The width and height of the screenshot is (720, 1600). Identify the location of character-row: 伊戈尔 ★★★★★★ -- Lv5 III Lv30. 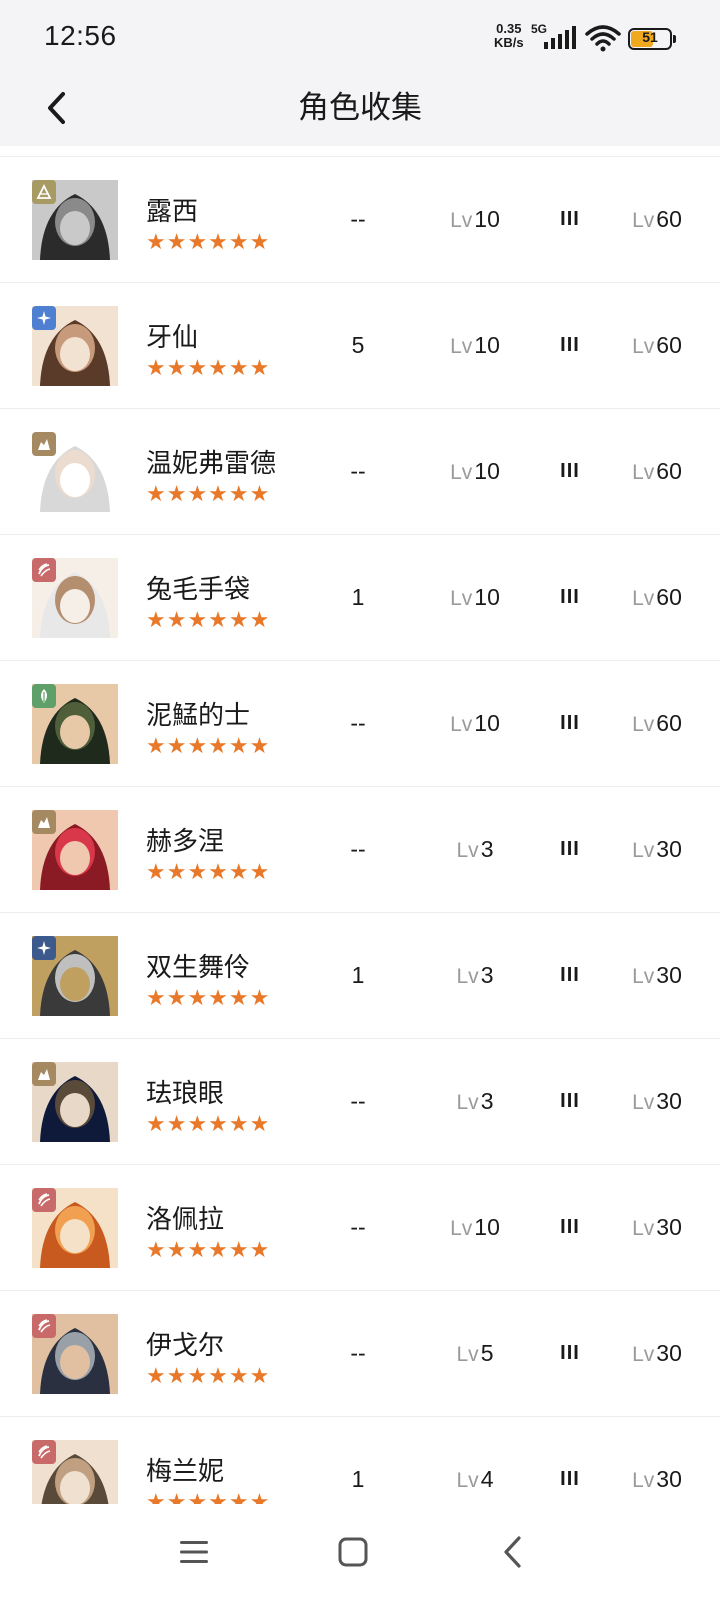
(360, 1354).